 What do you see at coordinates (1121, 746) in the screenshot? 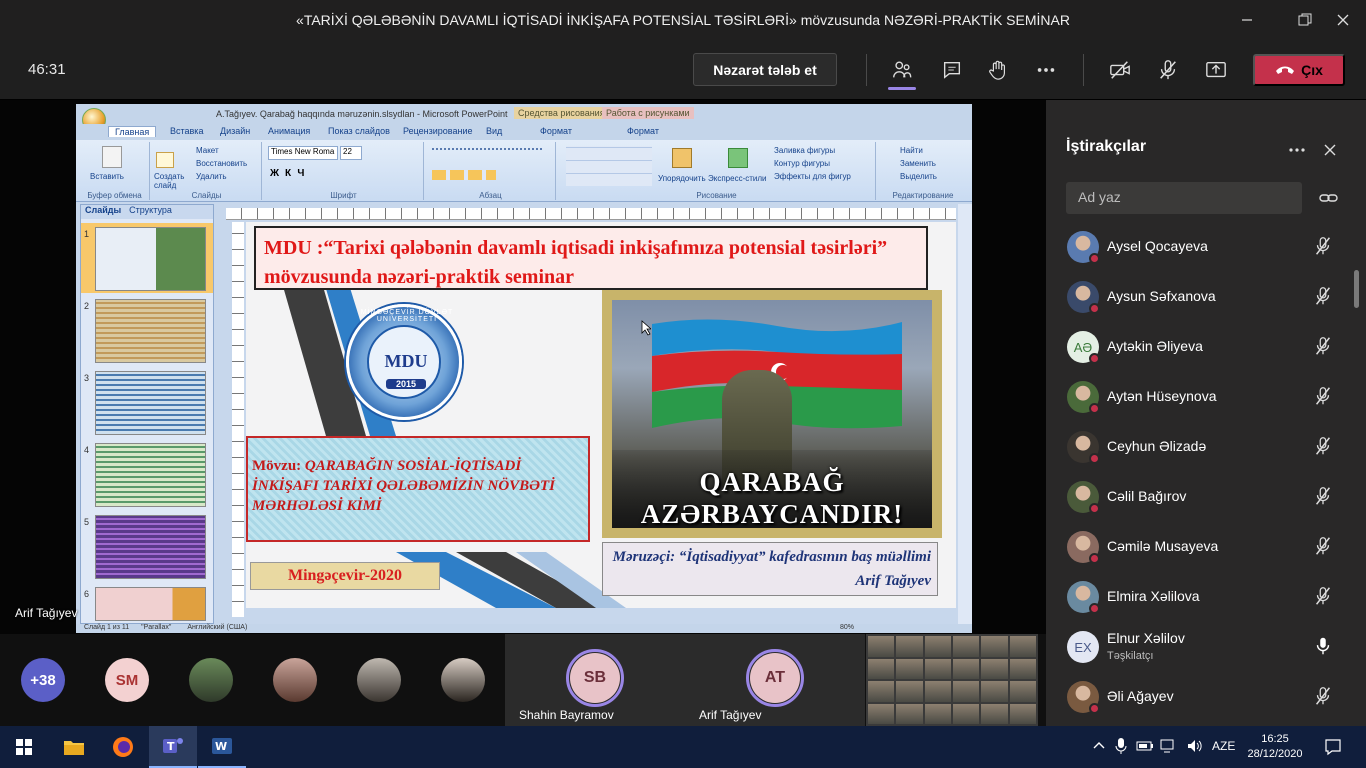
I see `tray-microphone-icon` at bounding box center [1121, 746].